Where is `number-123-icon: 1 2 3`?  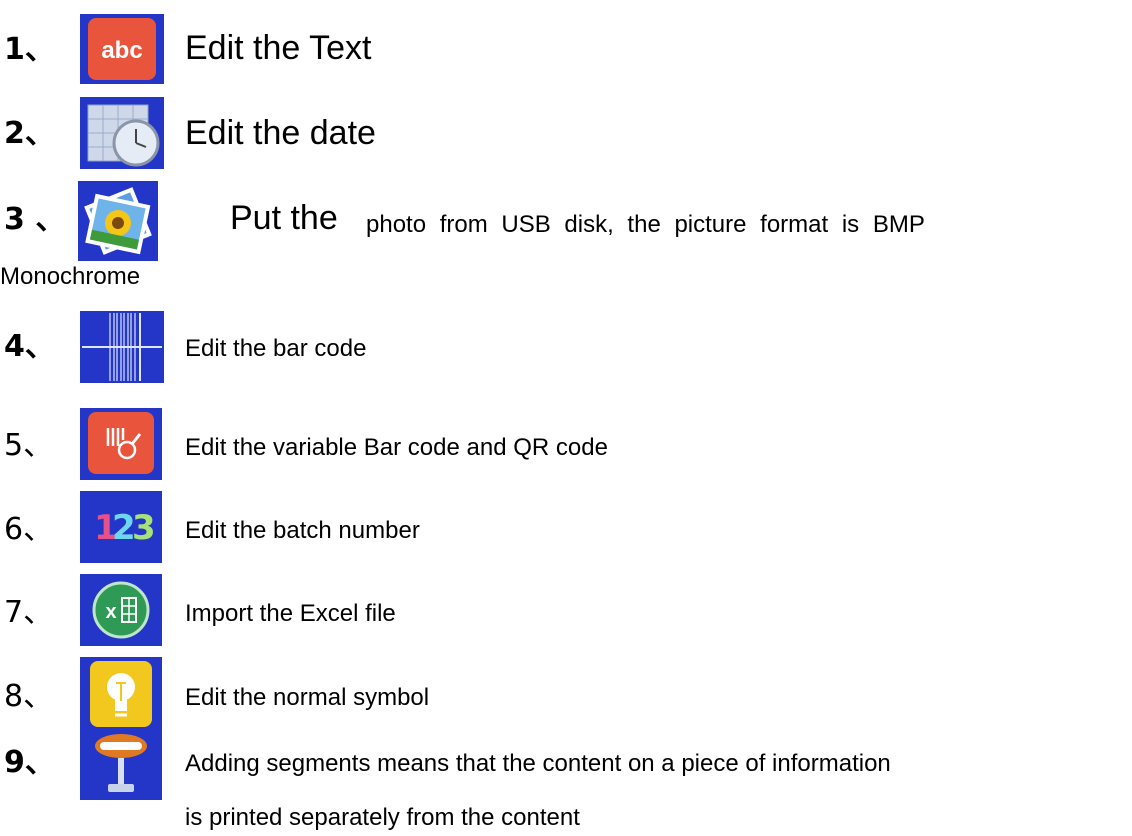 number-123-icon: 1 2 3 is located at coordinates (121, 527).